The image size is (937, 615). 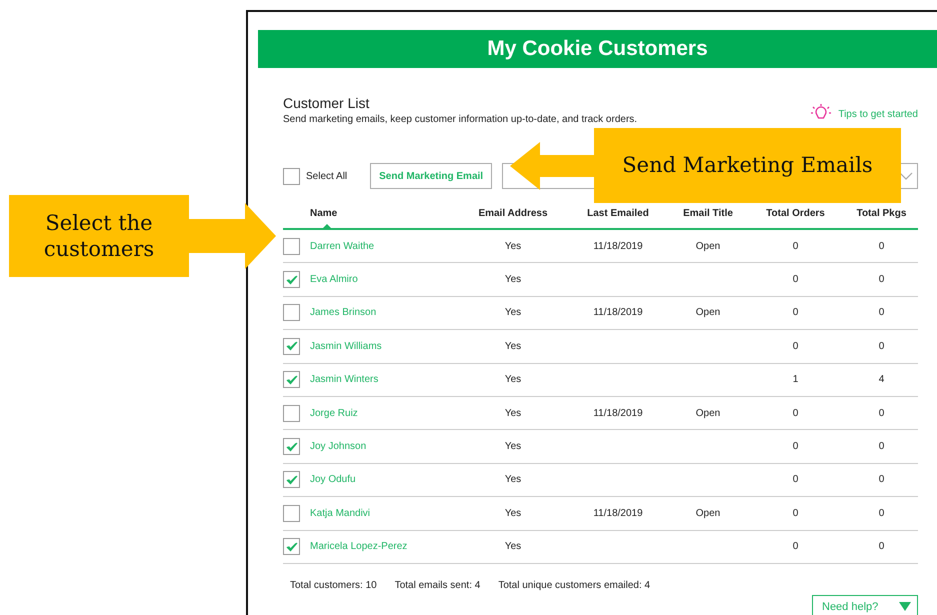 What do you see at coordinates (552, 166) in the screenshot?
I see `arrow-left-icon` at bounding box center [552, 166].